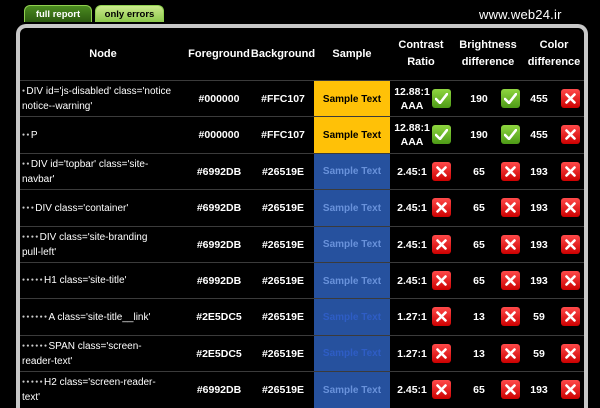  What do you see at coordinates (93, 237) in the screenshot?
I see `node-line: DIV class='site-branding` at bounding box center [93, 237].